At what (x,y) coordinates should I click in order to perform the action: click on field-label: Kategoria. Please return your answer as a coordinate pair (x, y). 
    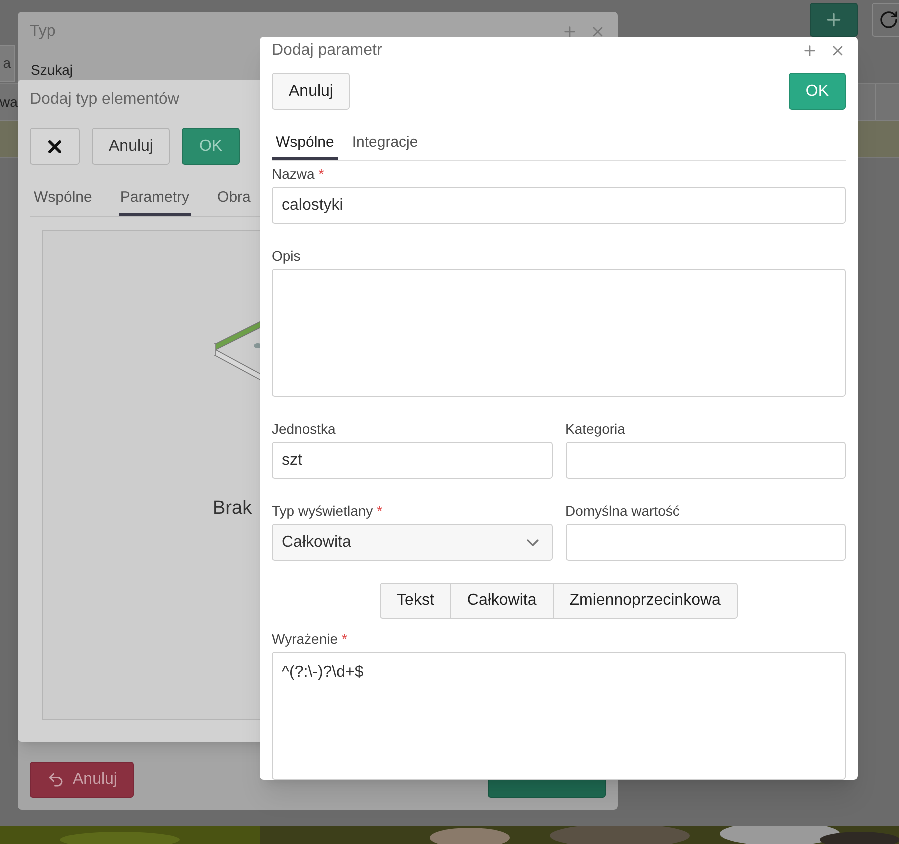
    Looking at the image, I should click on (596, 429).